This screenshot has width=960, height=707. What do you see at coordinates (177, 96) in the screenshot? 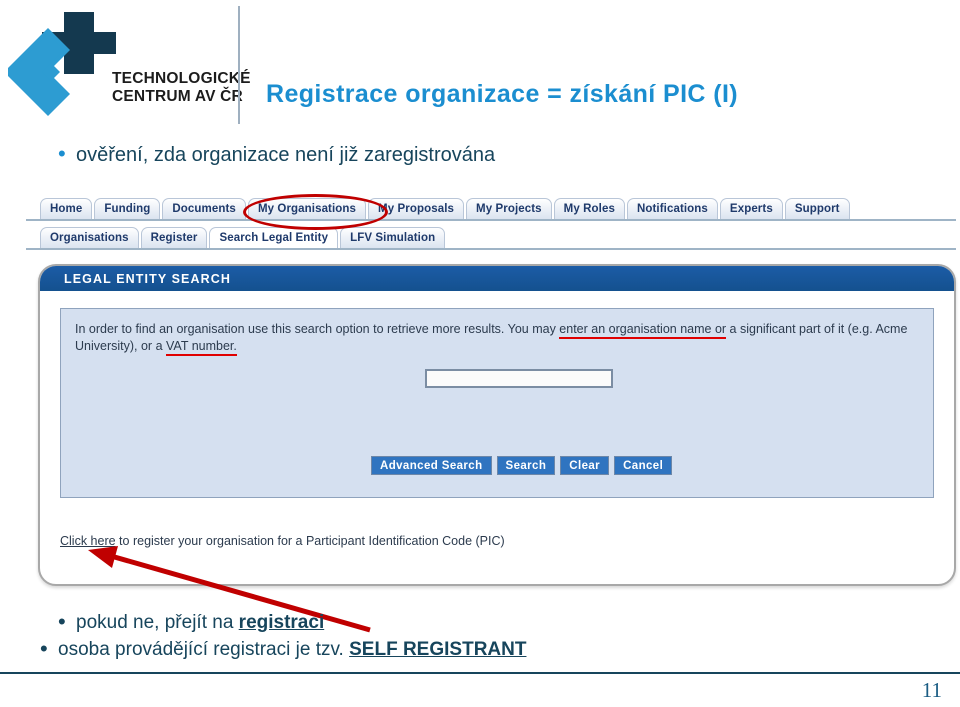
I see `brand-logo-line2: CENTRUM AV ČR` at bounding box center [177, 96].